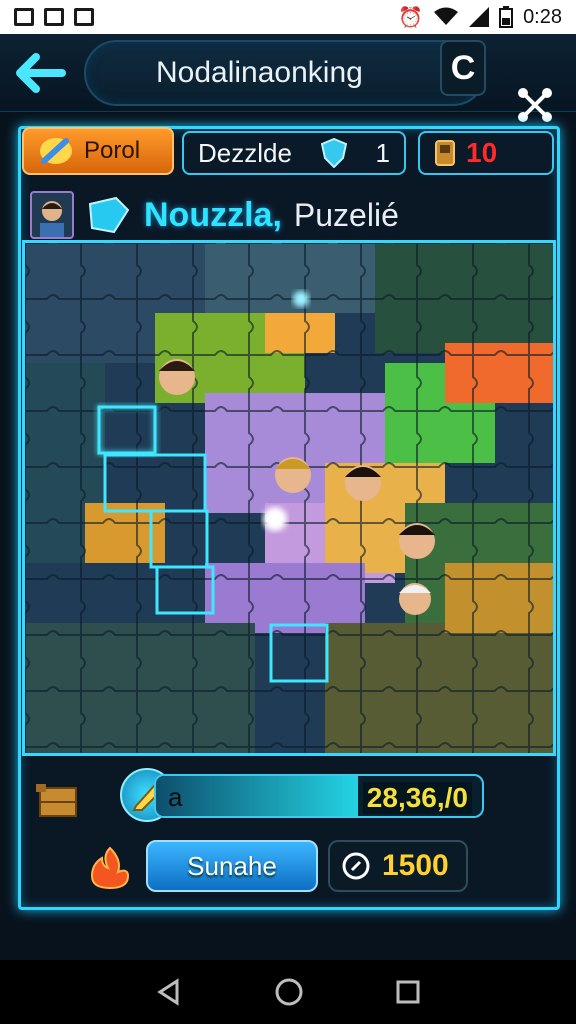 The image size is (576, 1024). I want to click on point-button-label: Porol, so click(112, 150).